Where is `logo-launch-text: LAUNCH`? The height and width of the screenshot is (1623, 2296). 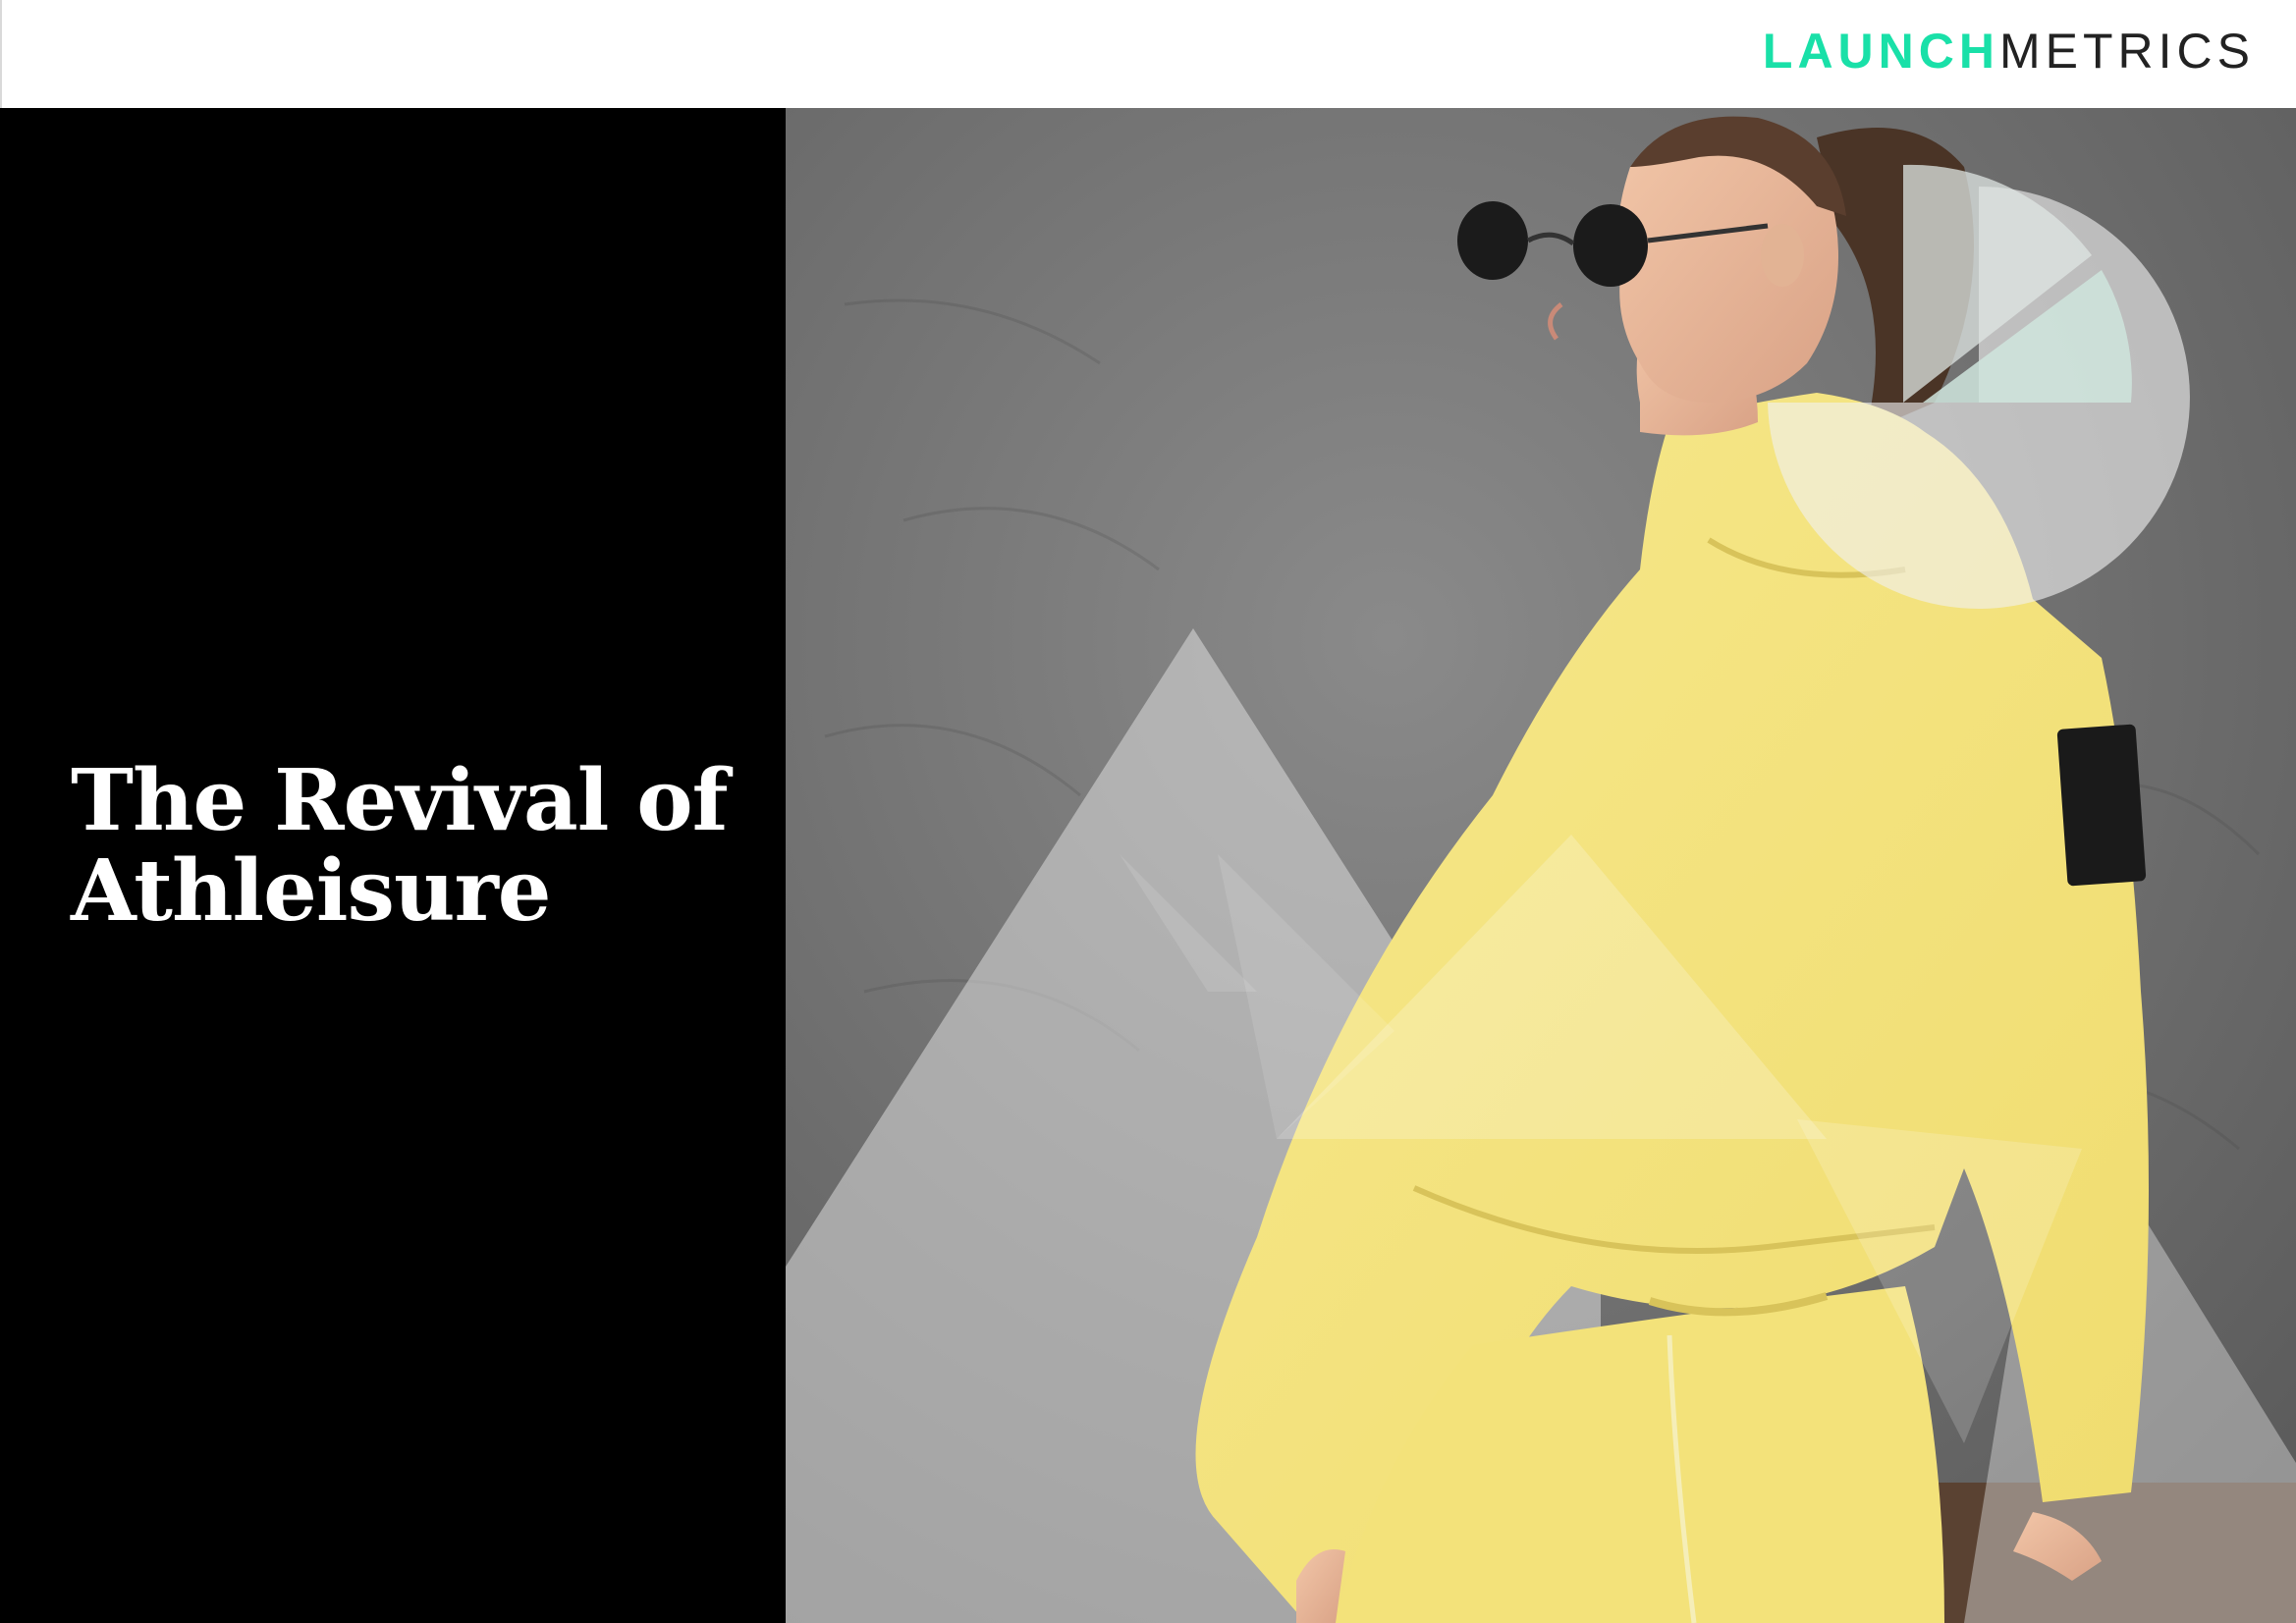 logo-launch-text: LAUNCH is located at coordinates (1880, 52).